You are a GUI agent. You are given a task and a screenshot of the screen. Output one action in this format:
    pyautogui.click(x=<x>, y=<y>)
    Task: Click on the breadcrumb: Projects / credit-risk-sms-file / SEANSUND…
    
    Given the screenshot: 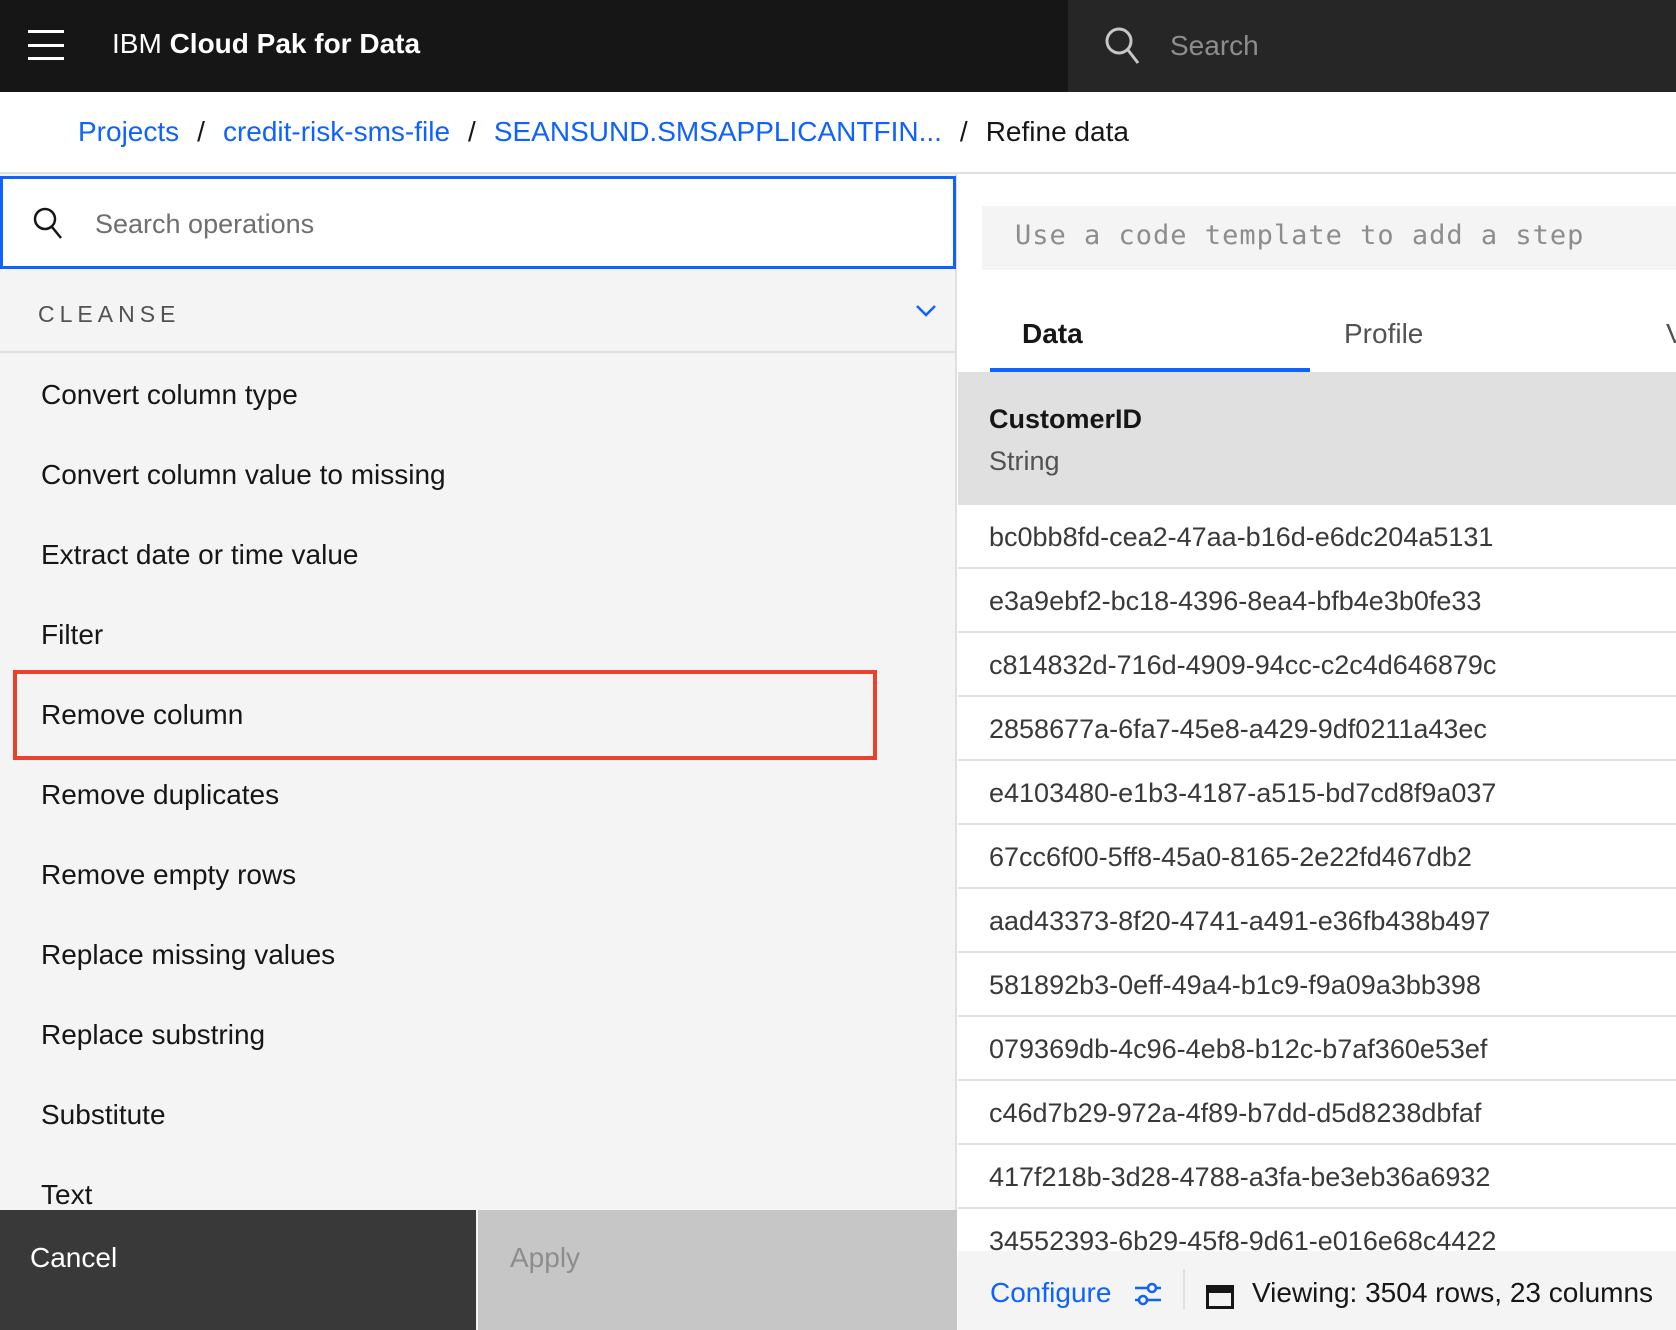 What is the action you would take?
    pyautogui.click(x=603, y=132)
    